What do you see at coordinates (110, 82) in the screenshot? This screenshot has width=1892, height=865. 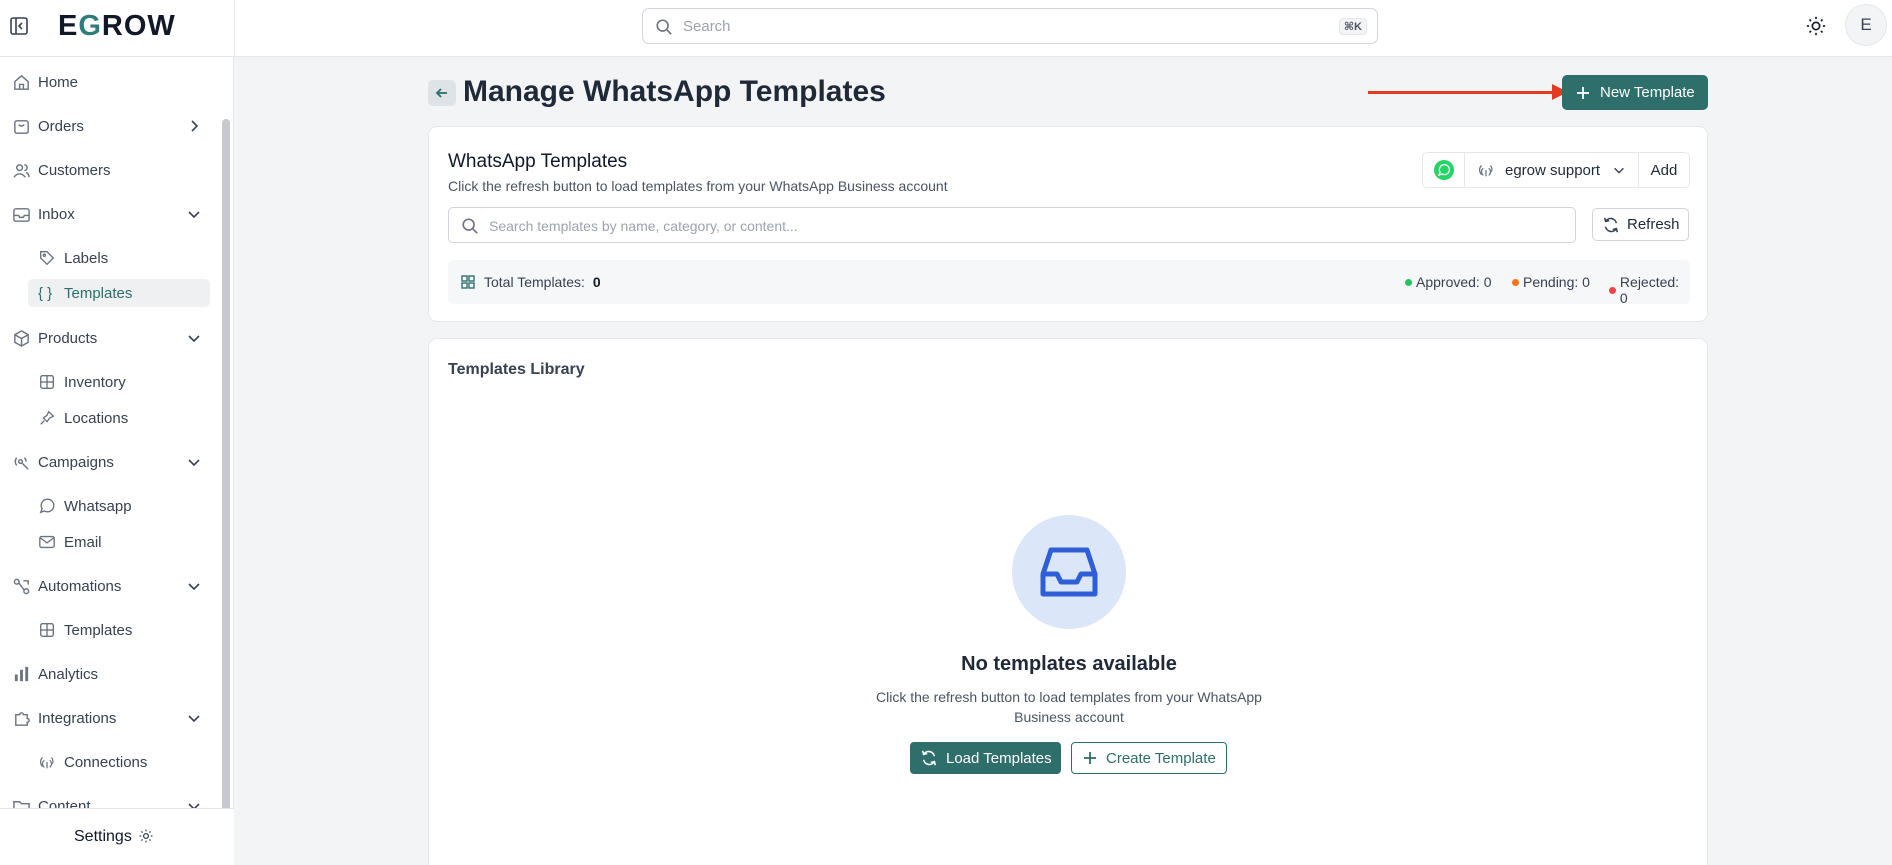 I see `sidebar-item-home: Home` at bounding box center [110, 82].